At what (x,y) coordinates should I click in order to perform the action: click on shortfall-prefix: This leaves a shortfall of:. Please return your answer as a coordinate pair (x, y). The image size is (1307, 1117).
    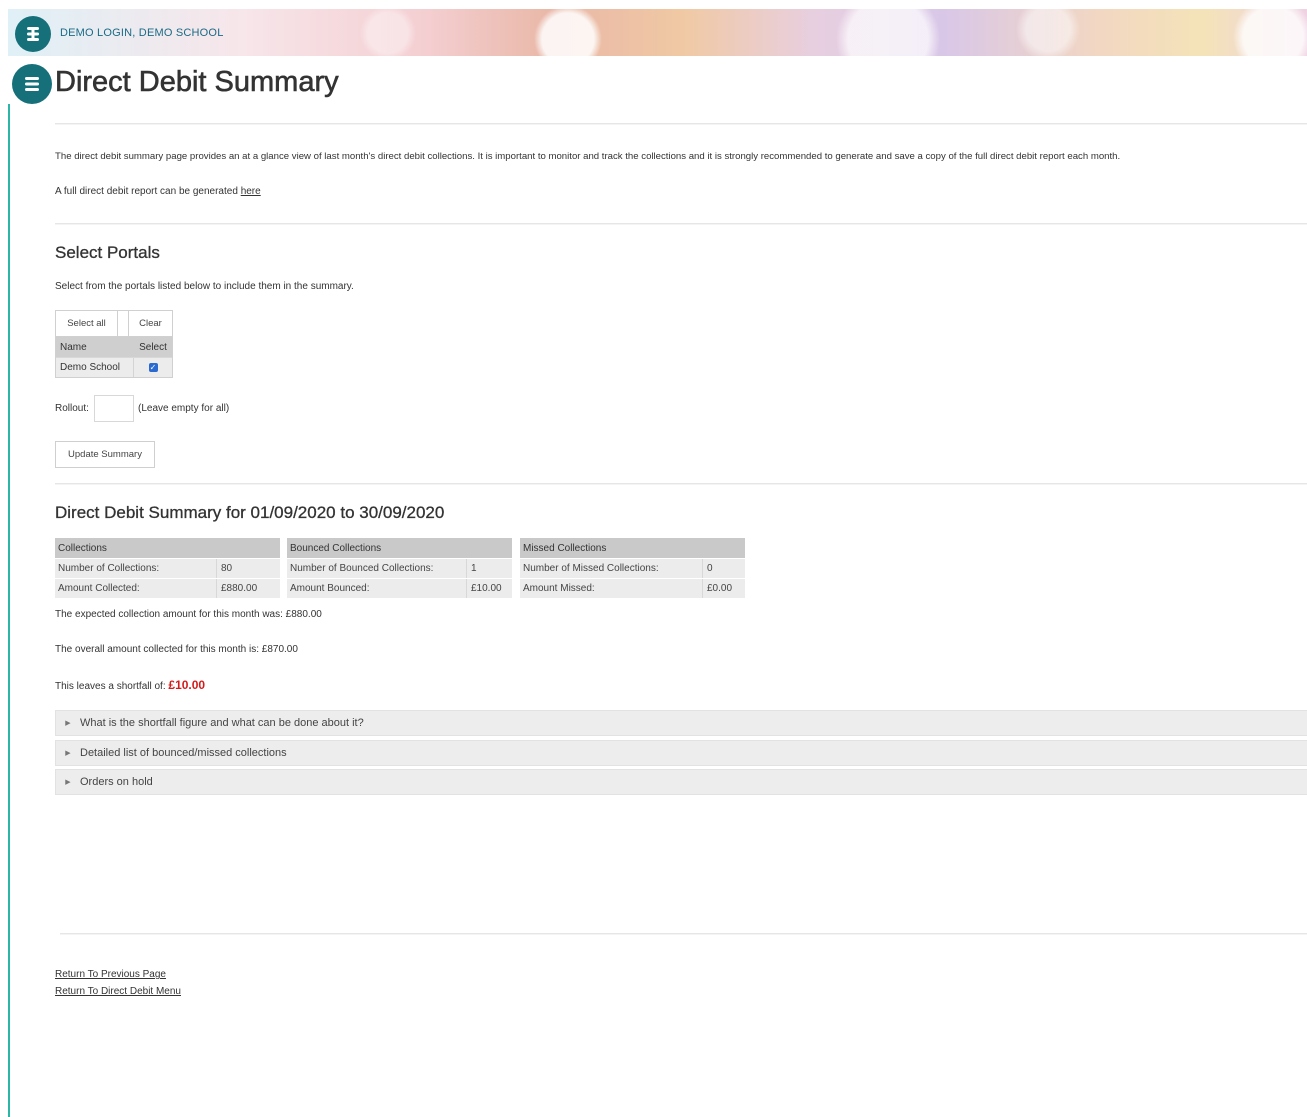
    Looking at the image, I should click on (112, 686).